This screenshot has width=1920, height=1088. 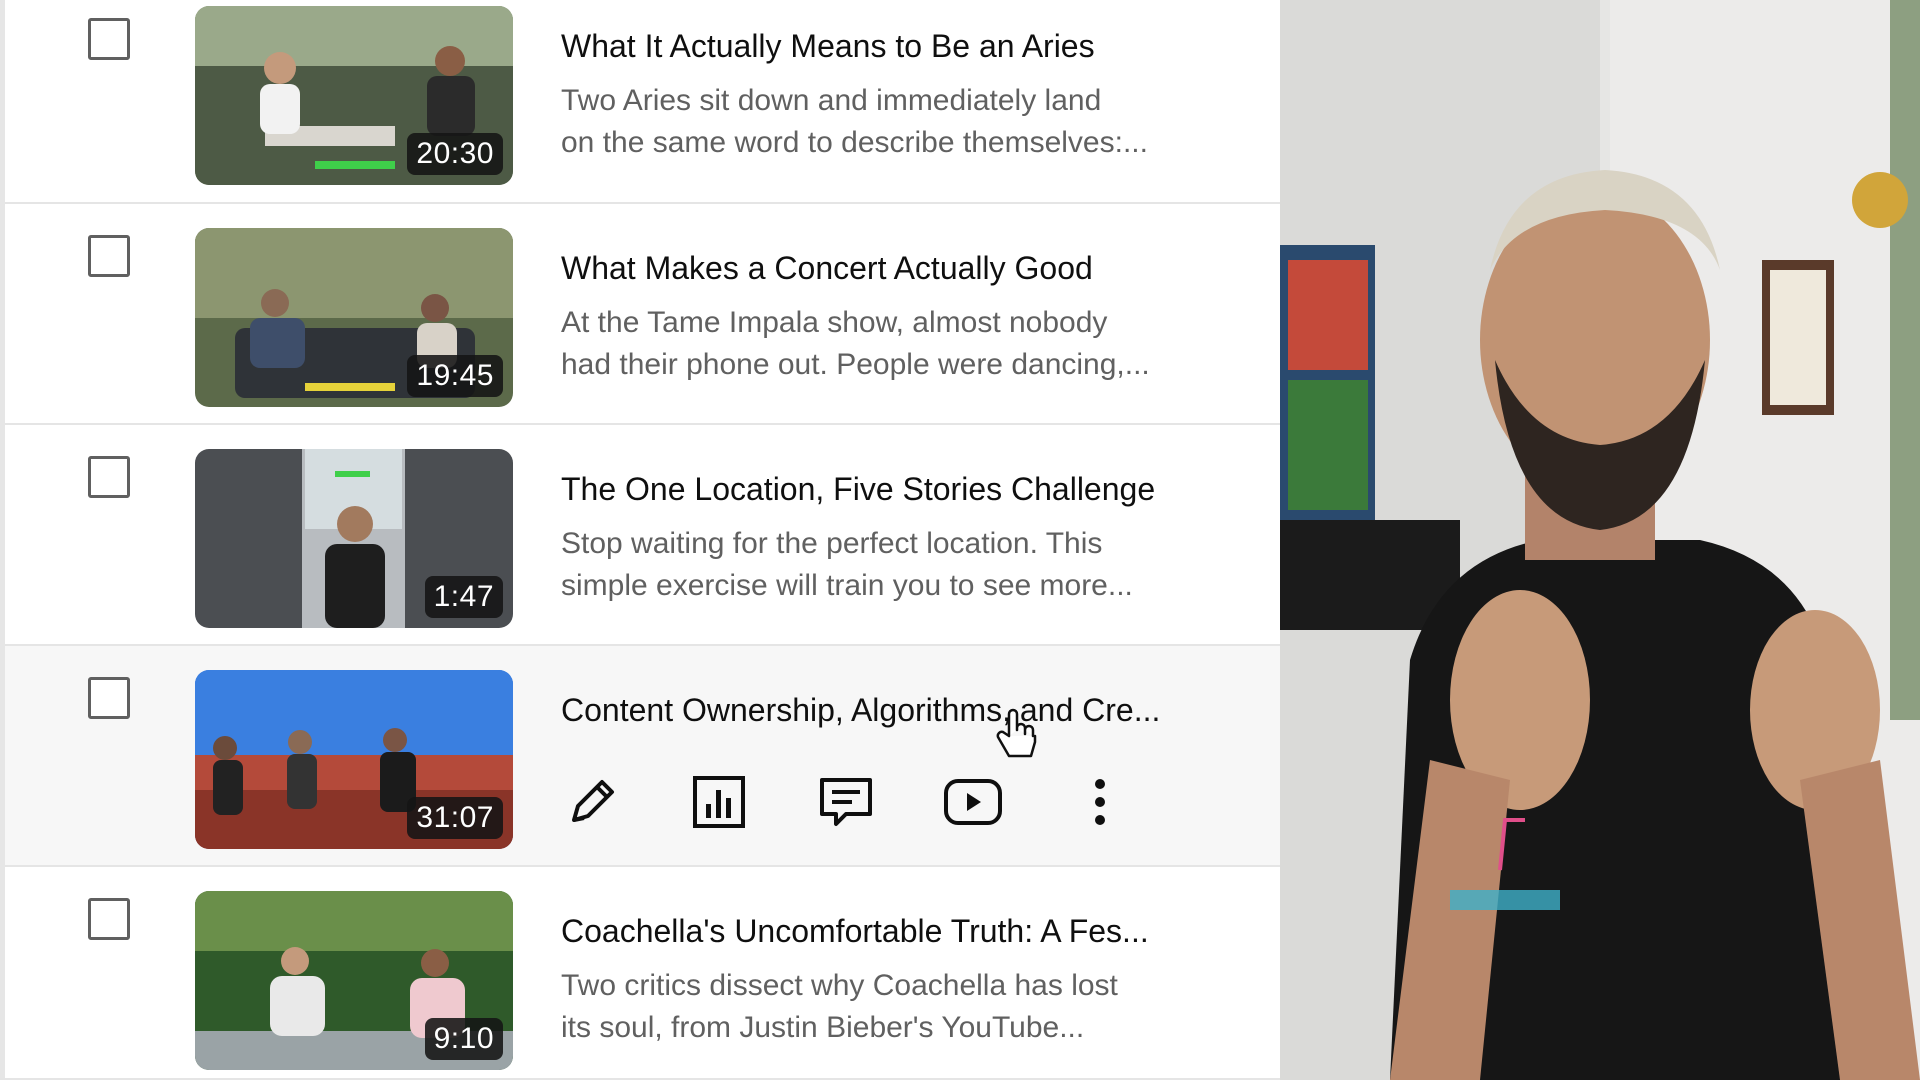 What do you see at coordinates (463, 597) in the screenshot?
I see `video-duration: 1:47` at bounding box center [463, 597].